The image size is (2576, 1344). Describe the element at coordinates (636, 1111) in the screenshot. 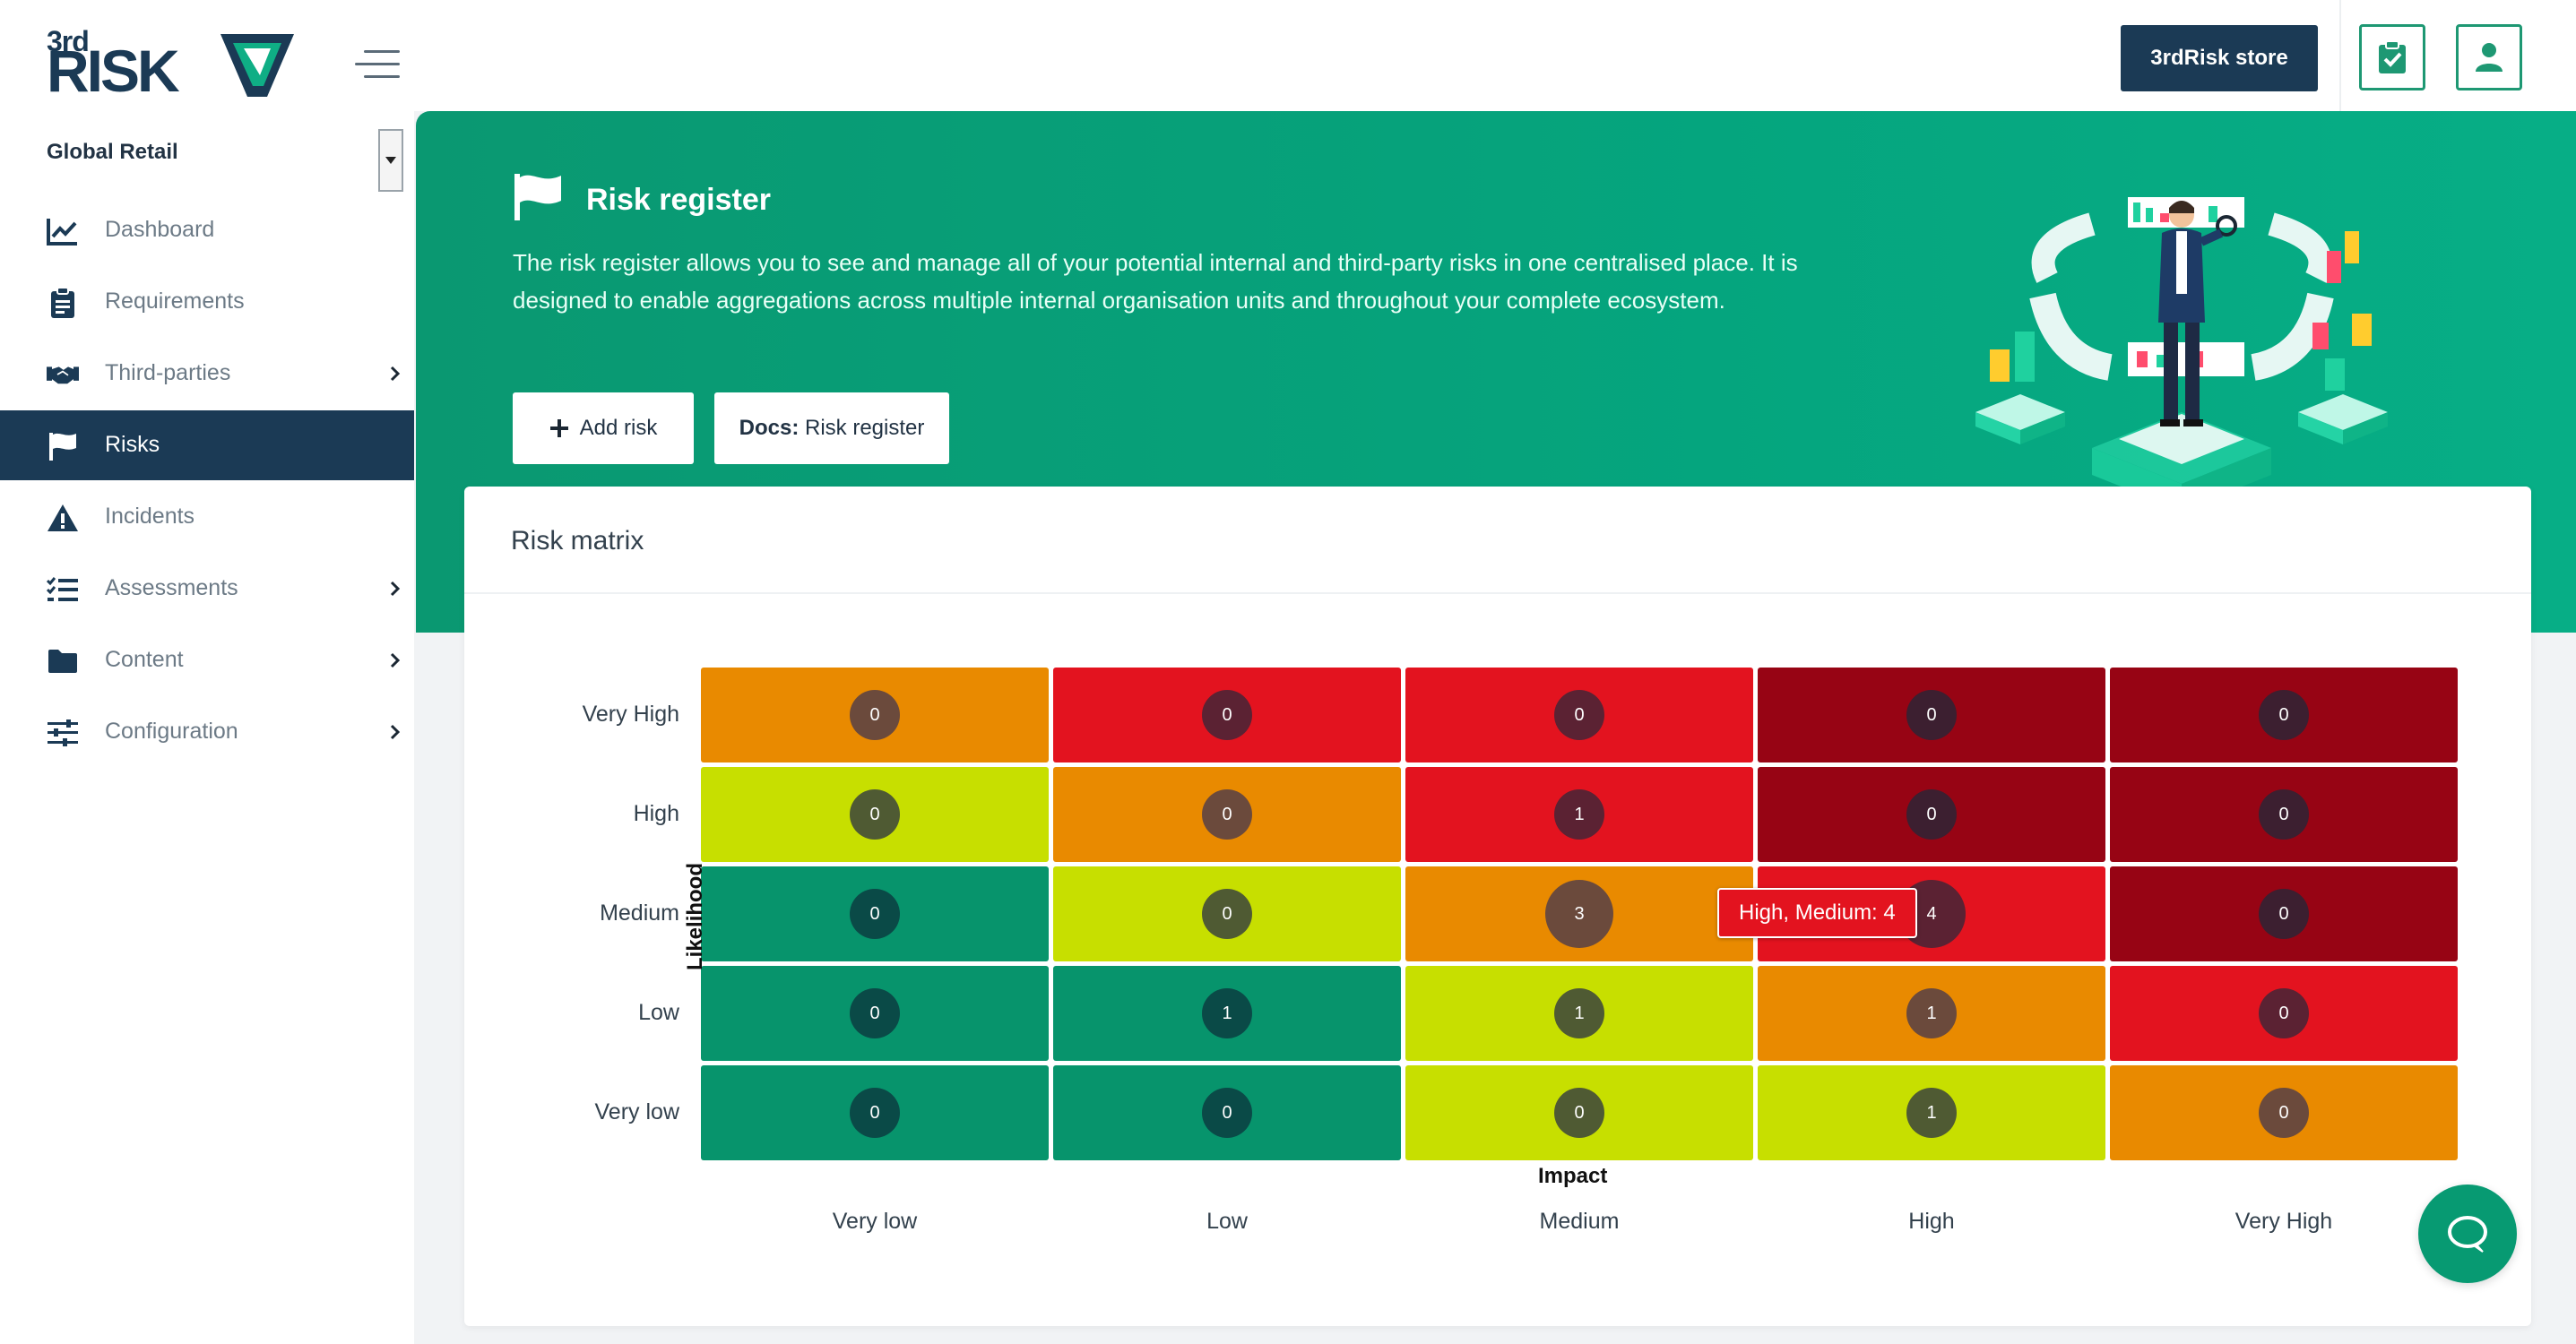

I see `row-label: Very low` at that location.